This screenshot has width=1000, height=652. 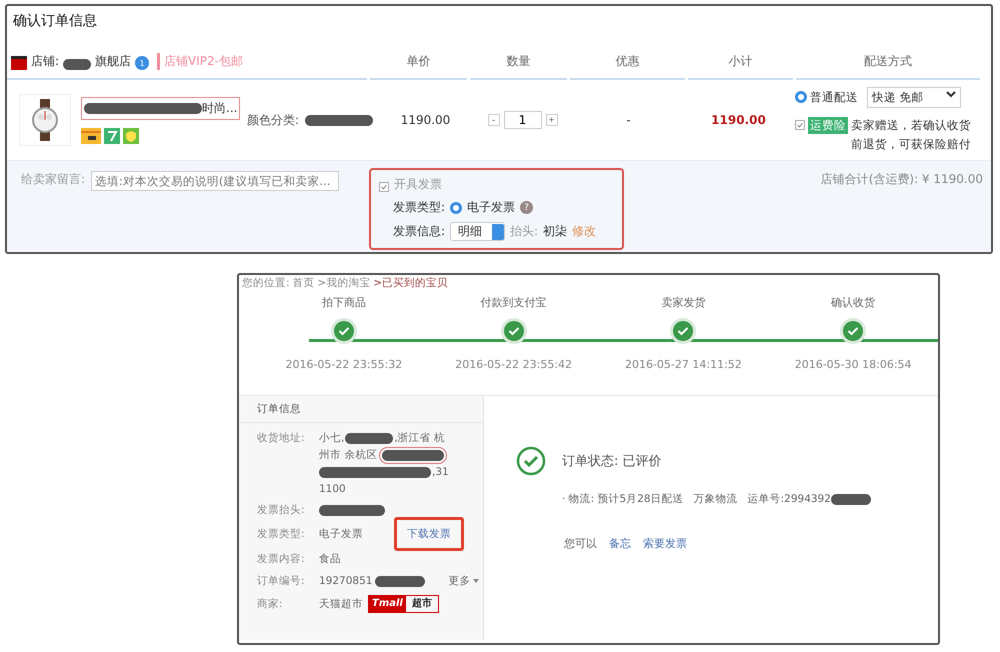 What do you see at coordinates (580, 543) in the screenshot?
I see `actions-label: 您可以` at bounding box center [580, 543].